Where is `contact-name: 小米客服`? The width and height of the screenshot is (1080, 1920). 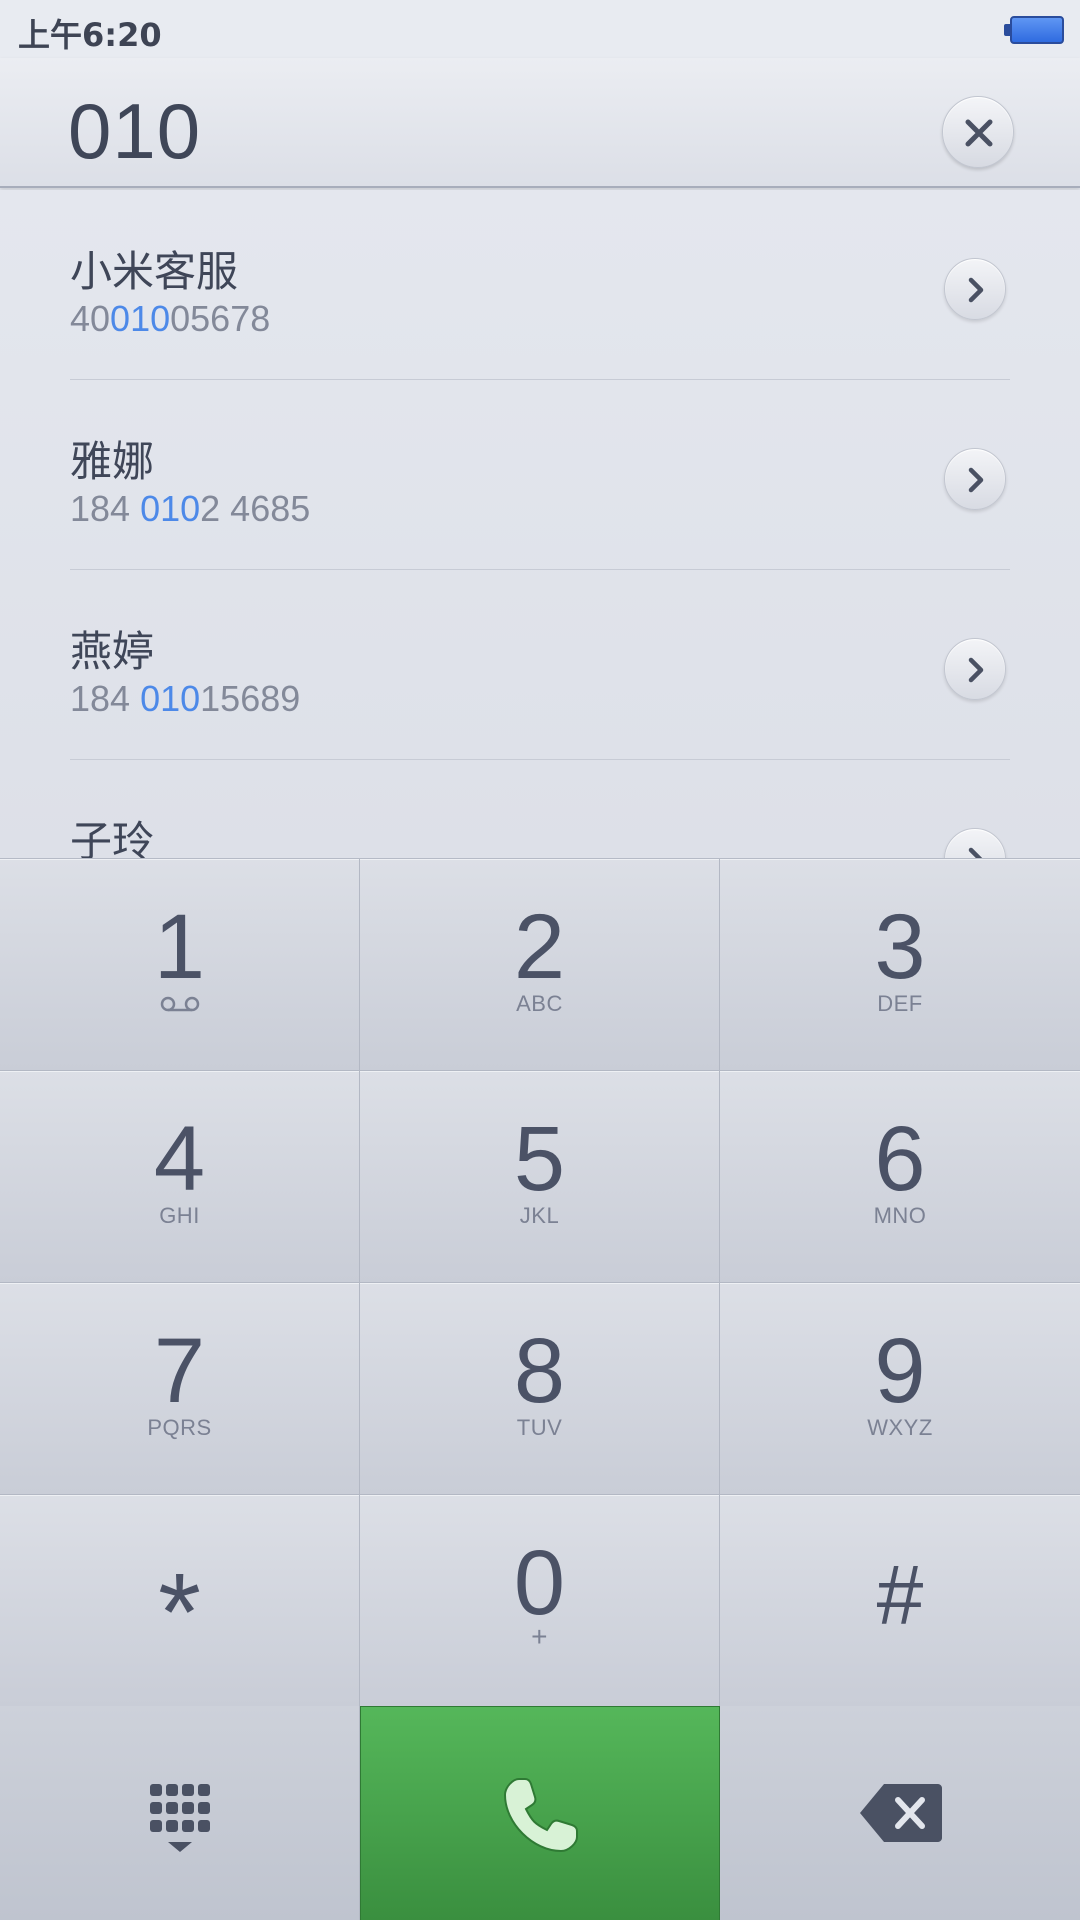
contact-name: 小米客服 is located at coordinates (154, 271).